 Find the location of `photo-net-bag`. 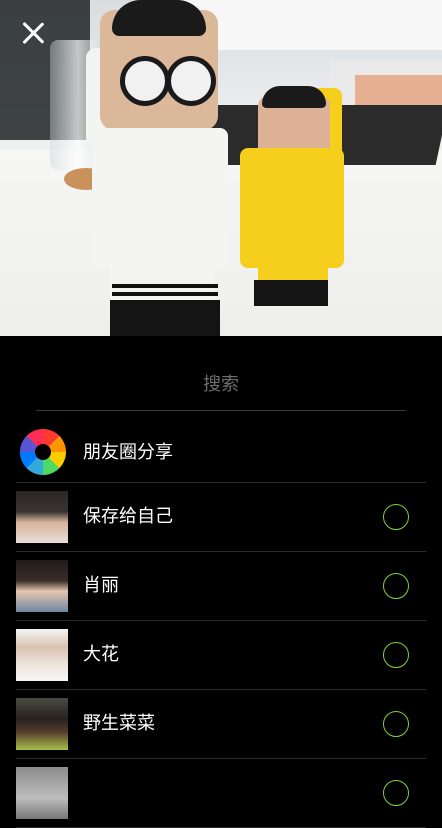

photo-net-bag is located at coordinates (398, 90).